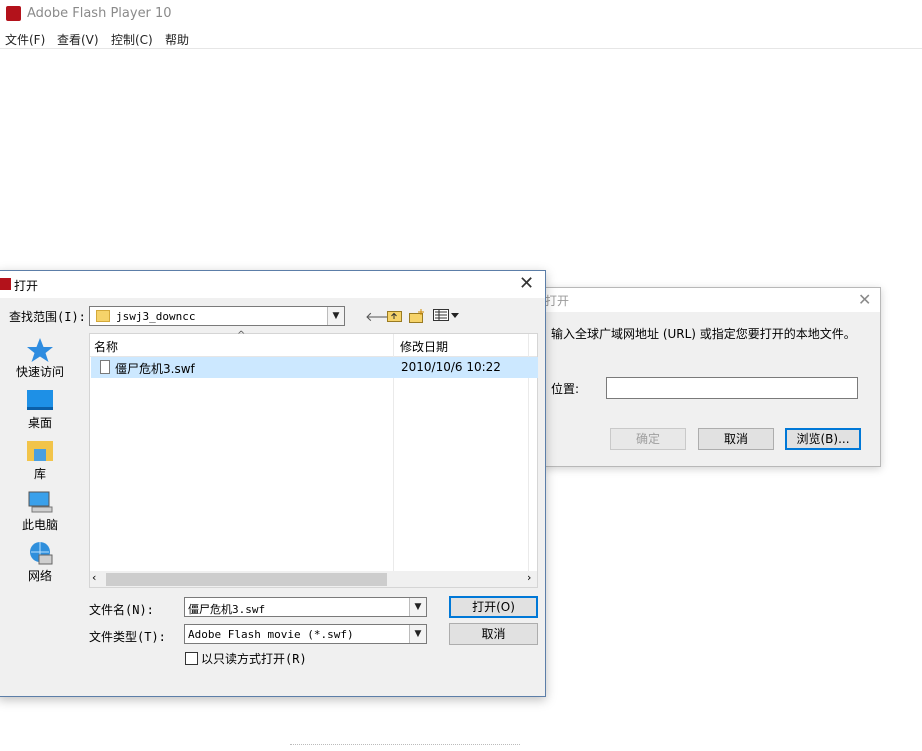  I want to click on desktop-icon, so click(40, 400).